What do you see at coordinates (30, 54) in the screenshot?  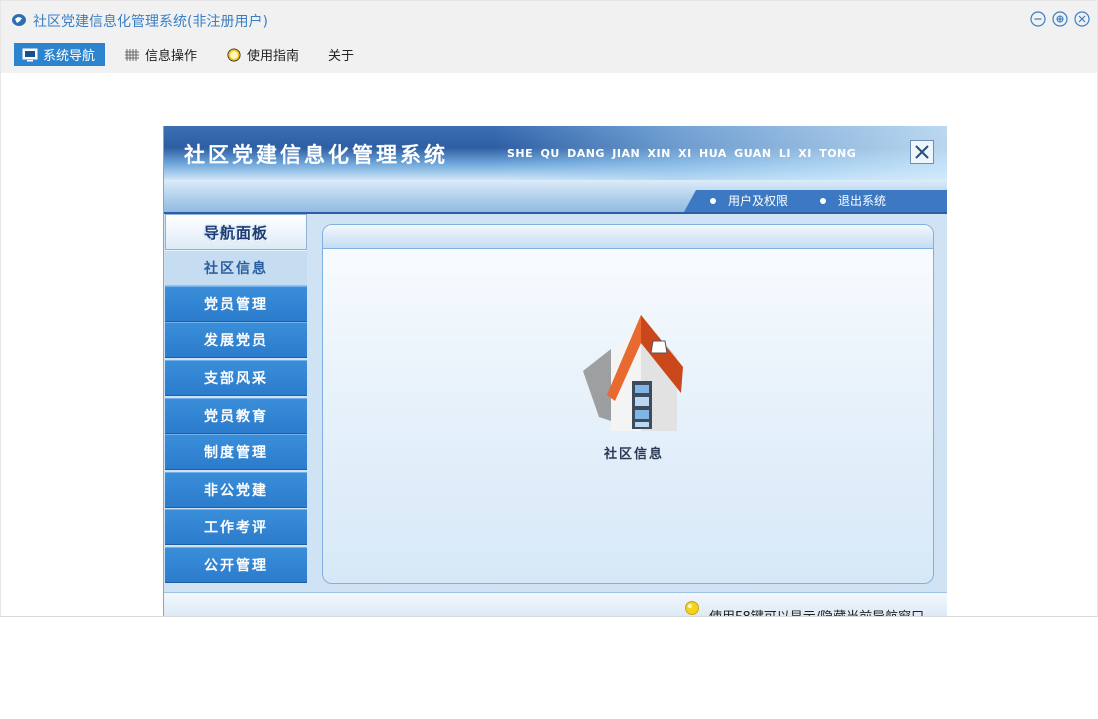 I see `monitor-icon` at bounding box center [30, 54].